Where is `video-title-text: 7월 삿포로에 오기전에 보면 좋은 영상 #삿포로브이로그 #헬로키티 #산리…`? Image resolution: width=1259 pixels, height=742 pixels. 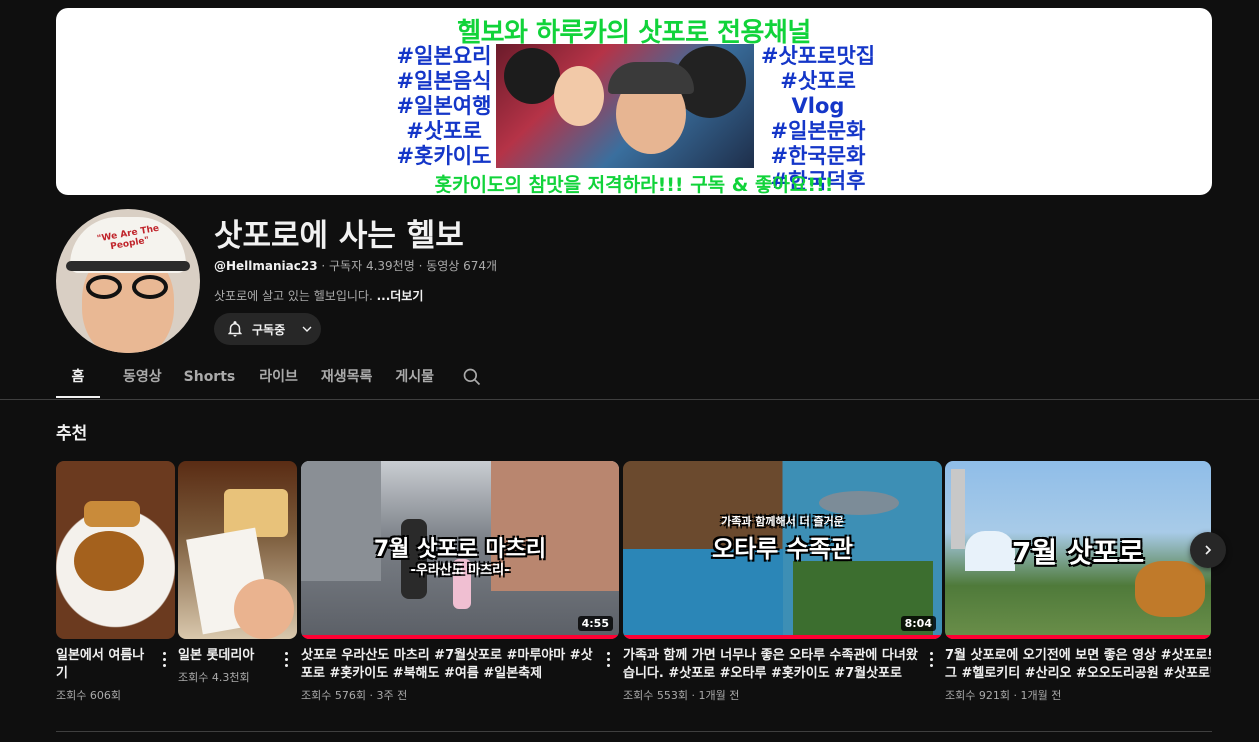
video-title-text: 7월 삿포로에 오기전에 보면 좋은 영상 #삿포로브이로그 #헬로키티 #산리… is located at coordinates (1078, 664).